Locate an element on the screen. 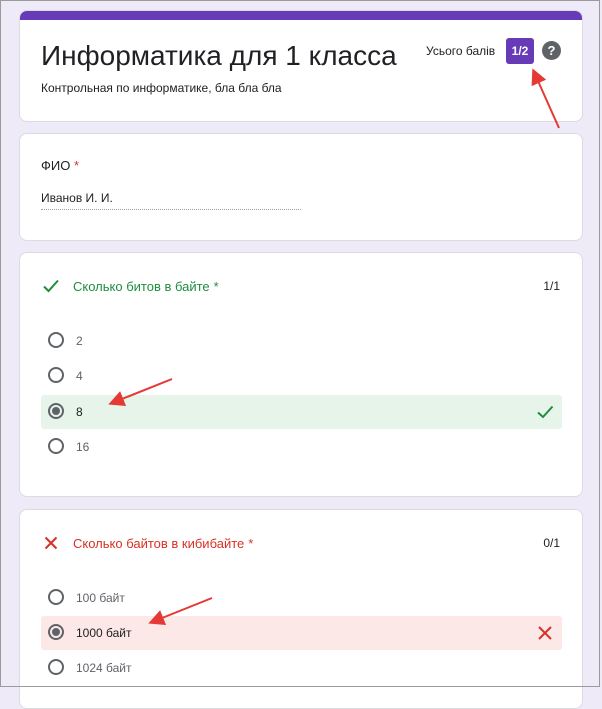 Image resolution: width=602 pixels, height=709 pixels. question-points: 1/1 is located at coordinates (551, 286).